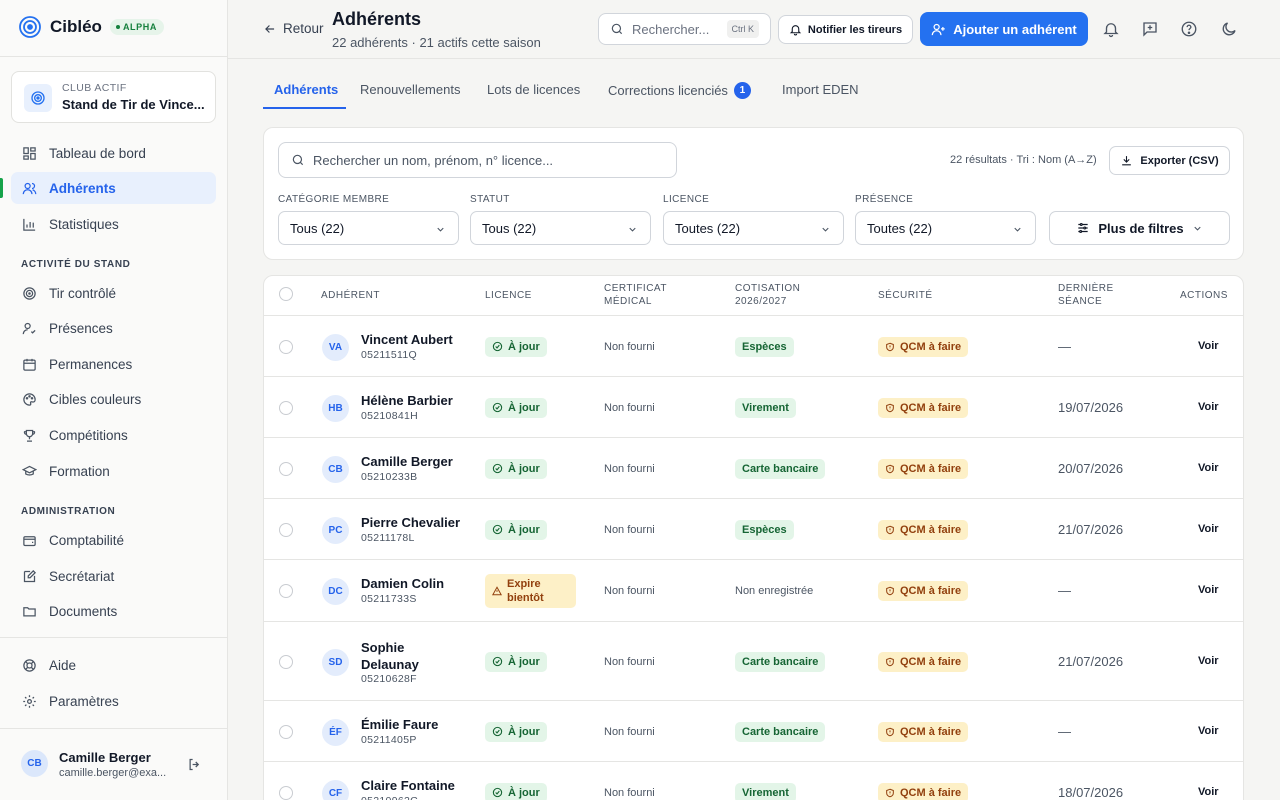 Image resolution: width=1280 pixels, height=800 pixels. I want to click on nav-item-comptabilite: Comptabilité, so click(113, 540).